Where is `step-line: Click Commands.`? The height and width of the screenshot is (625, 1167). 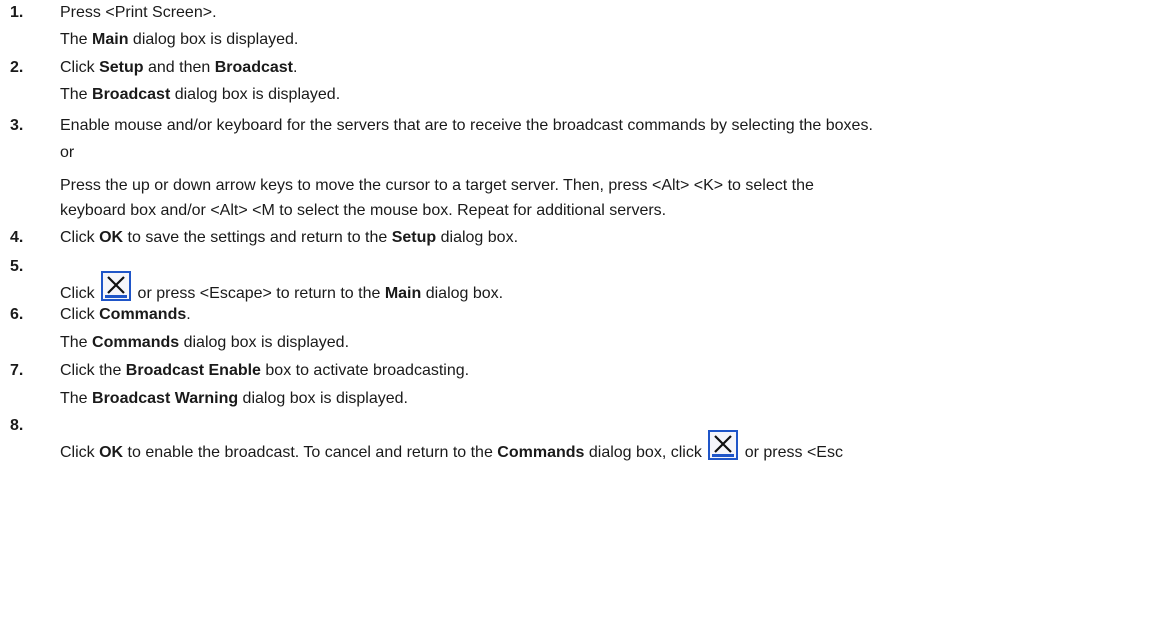
step-line: Click Commands. is located at coordinates (125, 315).